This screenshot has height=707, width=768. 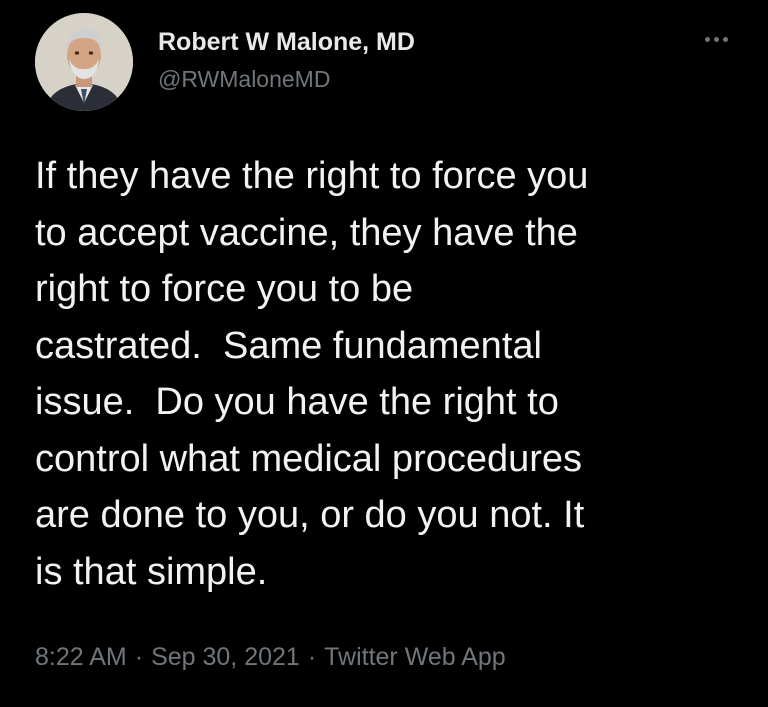 I want to click on tweet-text-line: right to force you to be, so click(x=224, y=289).